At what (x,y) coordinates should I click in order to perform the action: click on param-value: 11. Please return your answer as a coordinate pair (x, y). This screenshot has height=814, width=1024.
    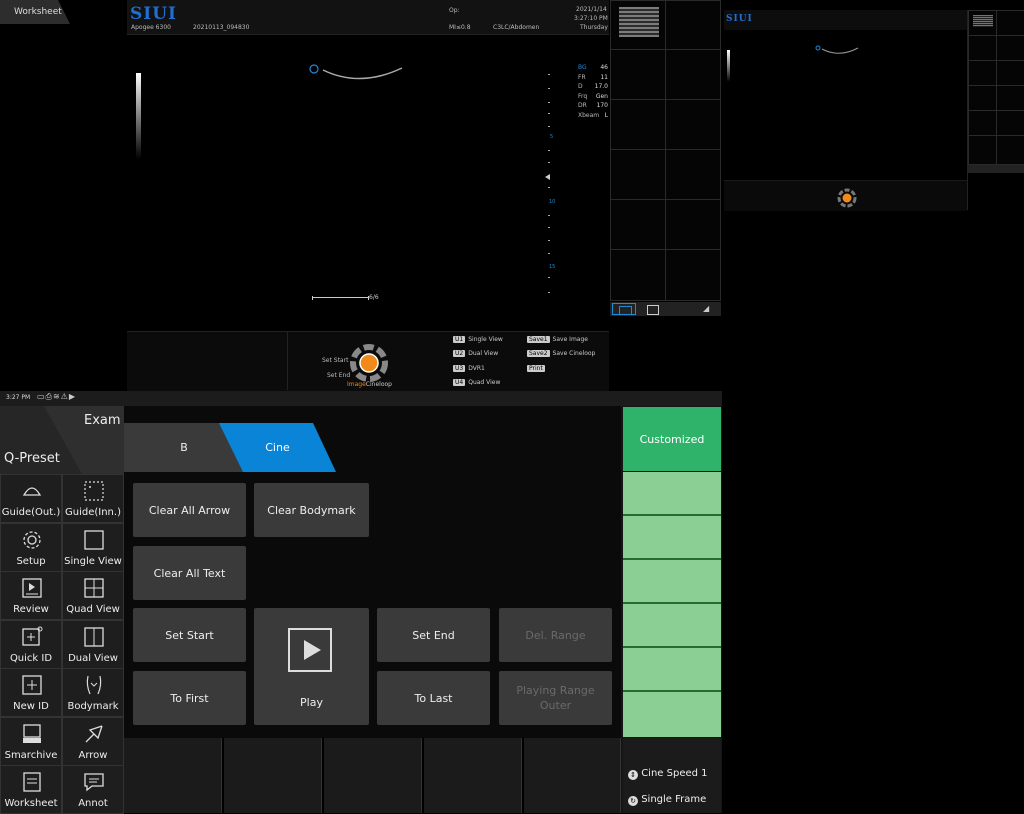
    Looking at the image, I should click on (604, 77).